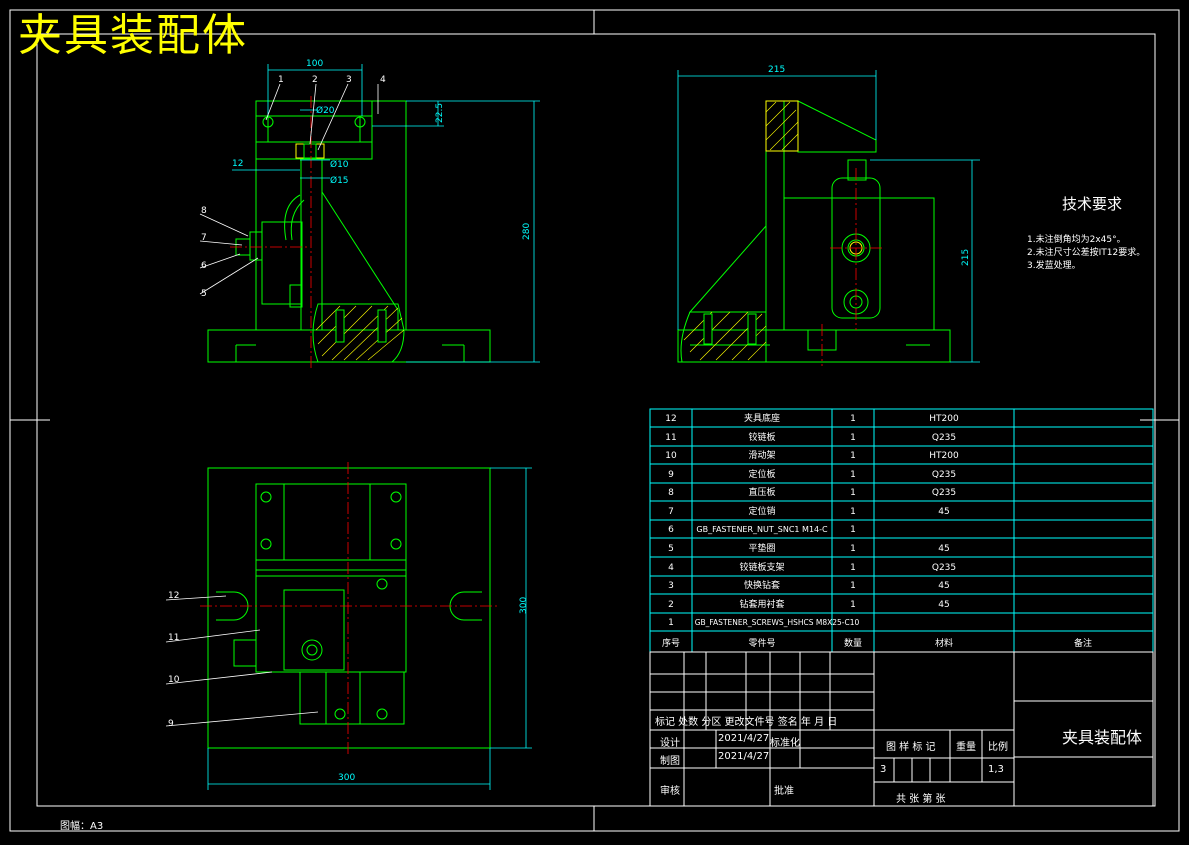 Image resolution: width=1189 pixels, height=845 pixels. What do you see at coordinates (670, 743) in the screenshot?
I see `design-label: 设计` at bounding box center [670, 743].